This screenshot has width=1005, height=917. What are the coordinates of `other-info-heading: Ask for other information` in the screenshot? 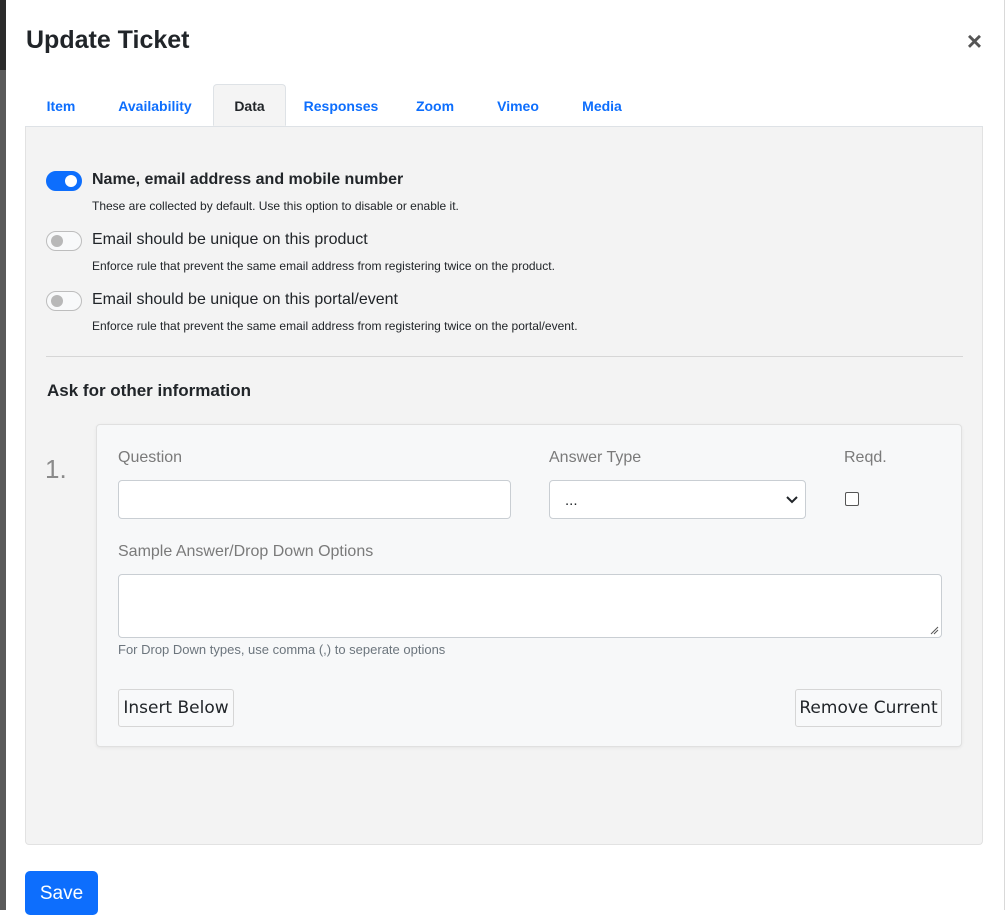 It's located at (149, 390).